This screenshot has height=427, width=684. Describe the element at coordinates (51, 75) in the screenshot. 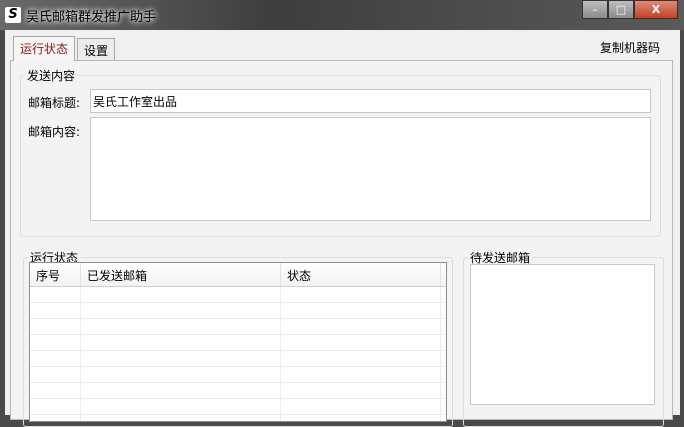

I see `send-content-title: 发送内容` at that location.